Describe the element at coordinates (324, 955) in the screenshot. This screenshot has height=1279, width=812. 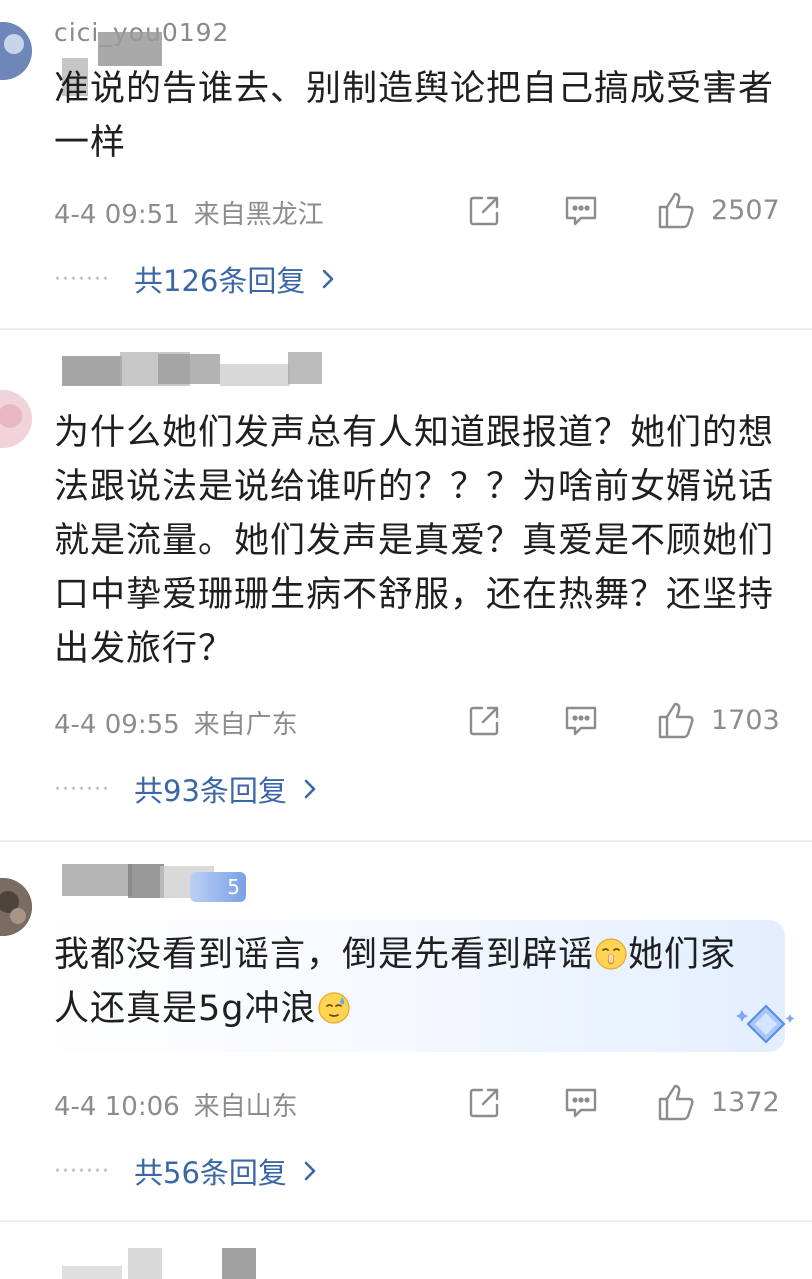
I see `comment-text-part1: 我都没看到谣言，倒是先看到辟谣` at that location.